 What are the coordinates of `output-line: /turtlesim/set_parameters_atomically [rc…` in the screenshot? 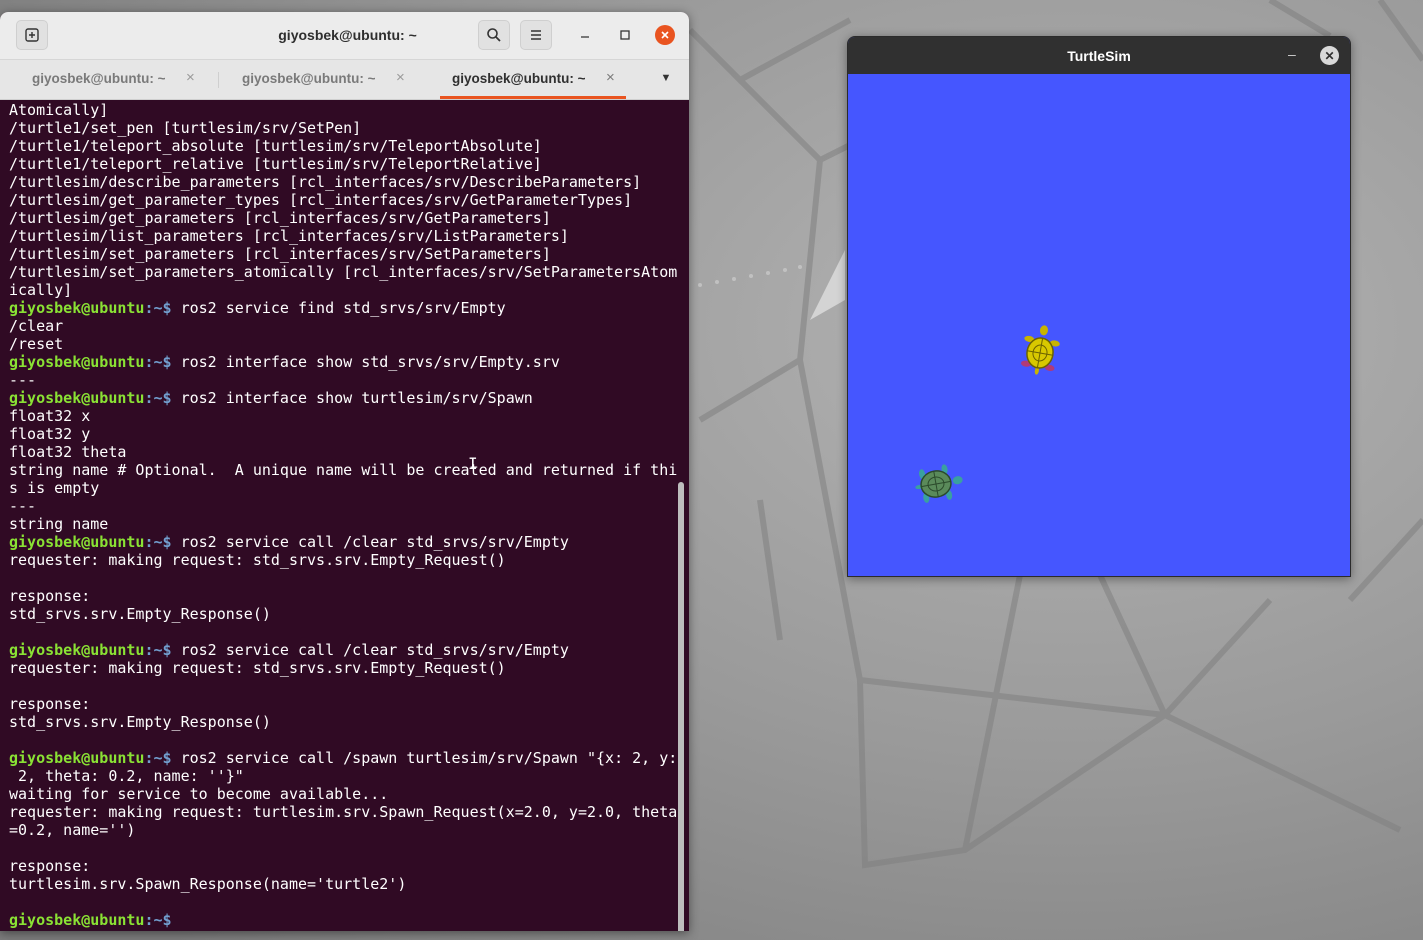 It's located at (343, 272).